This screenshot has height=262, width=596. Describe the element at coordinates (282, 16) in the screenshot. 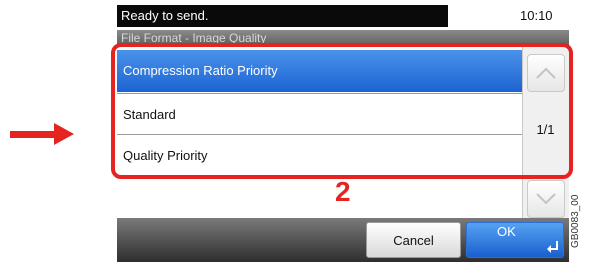

I see `status-message: Ready to send.` at that location.